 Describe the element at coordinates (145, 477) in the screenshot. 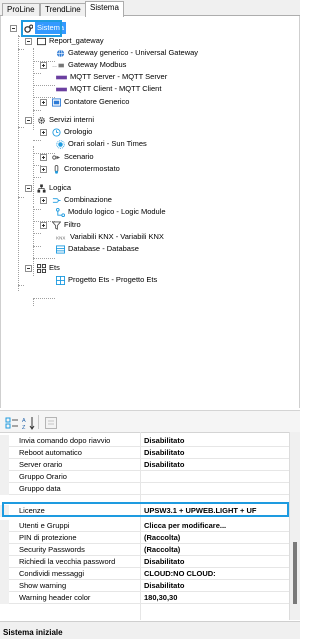

I see `property-row-gruppo-orario: Gruppo Orario` at that location.